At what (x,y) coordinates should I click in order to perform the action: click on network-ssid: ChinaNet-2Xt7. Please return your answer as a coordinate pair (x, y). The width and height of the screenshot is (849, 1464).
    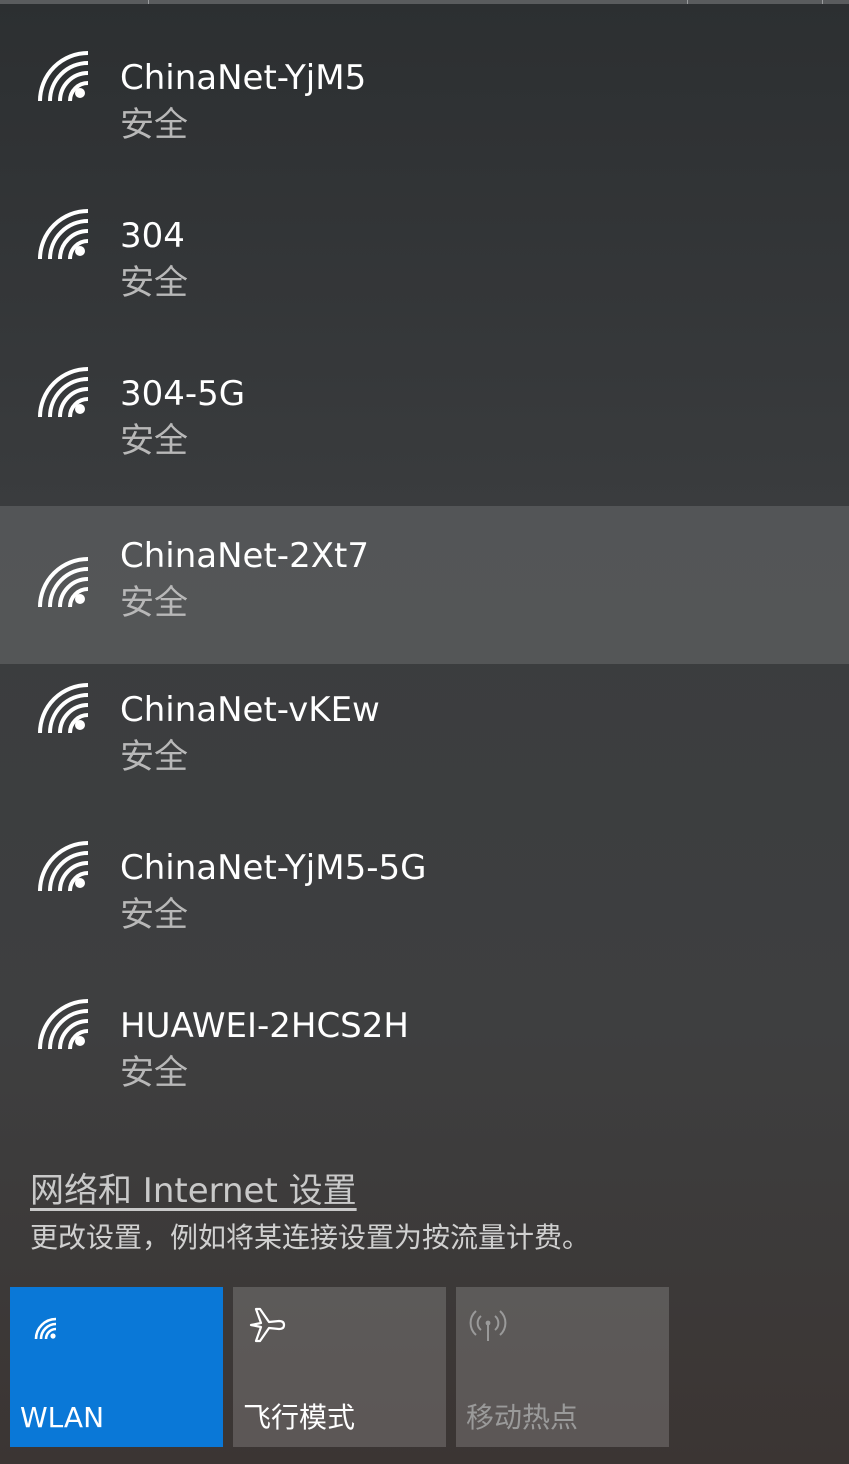
    Looking at the image, I should click on (244, 556).